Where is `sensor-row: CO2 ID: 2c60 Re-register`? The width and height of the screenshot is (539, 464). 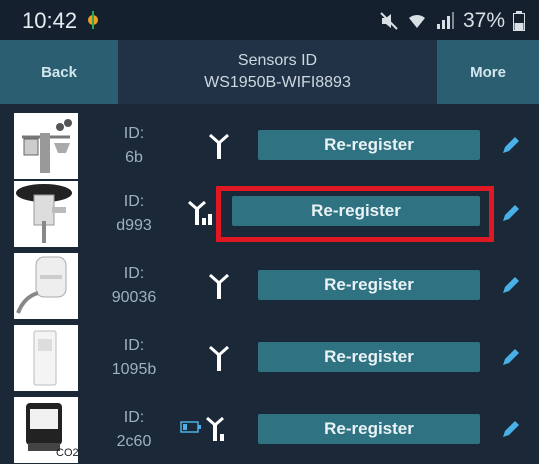 sensor-row: CO2 ID: 2c60 Re-register is located at coordinates (269, 430).